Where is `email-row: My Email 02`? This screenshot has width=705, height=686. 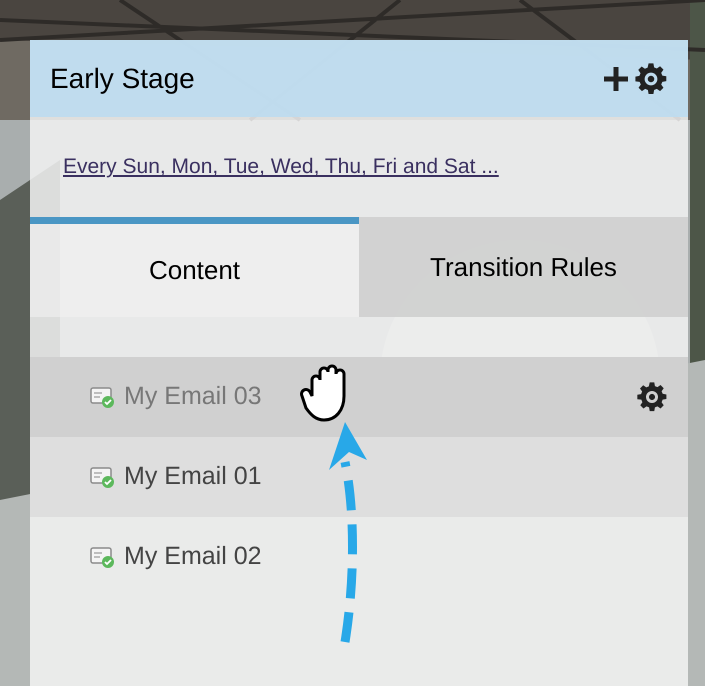 email-row: My Email 02 is located at coordinates (359, 557).